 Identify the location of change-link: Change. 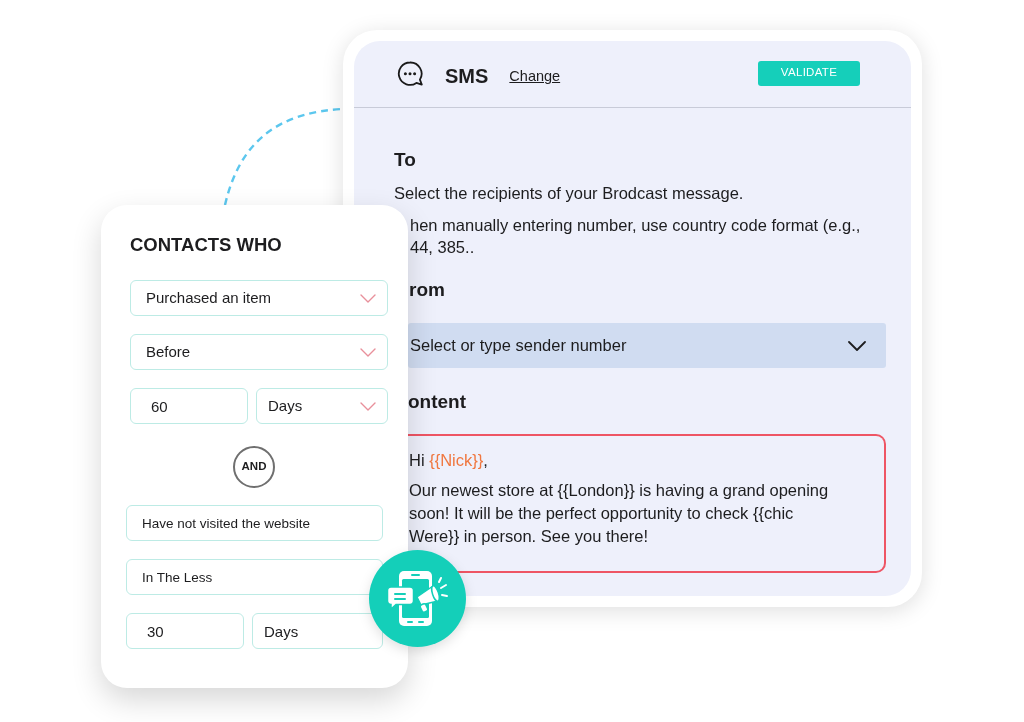
(535, 76).